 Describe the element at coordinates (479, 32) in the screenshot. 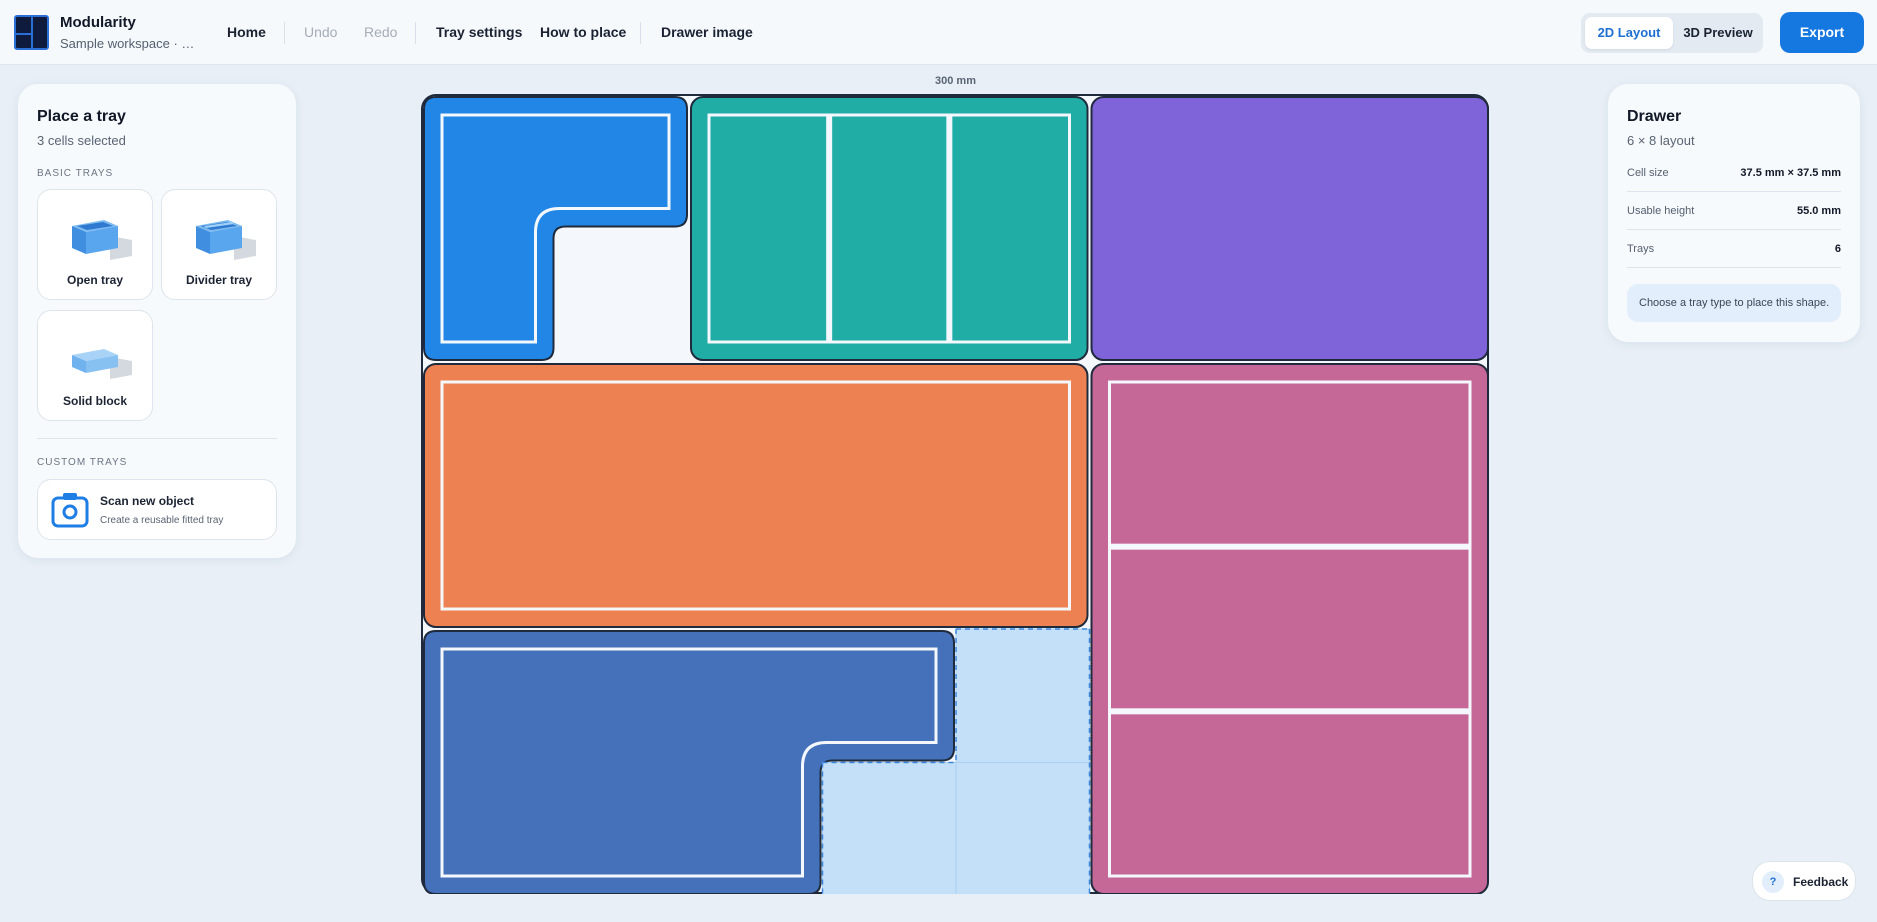

I see `tray-settings-button: Tray settings` at that location.